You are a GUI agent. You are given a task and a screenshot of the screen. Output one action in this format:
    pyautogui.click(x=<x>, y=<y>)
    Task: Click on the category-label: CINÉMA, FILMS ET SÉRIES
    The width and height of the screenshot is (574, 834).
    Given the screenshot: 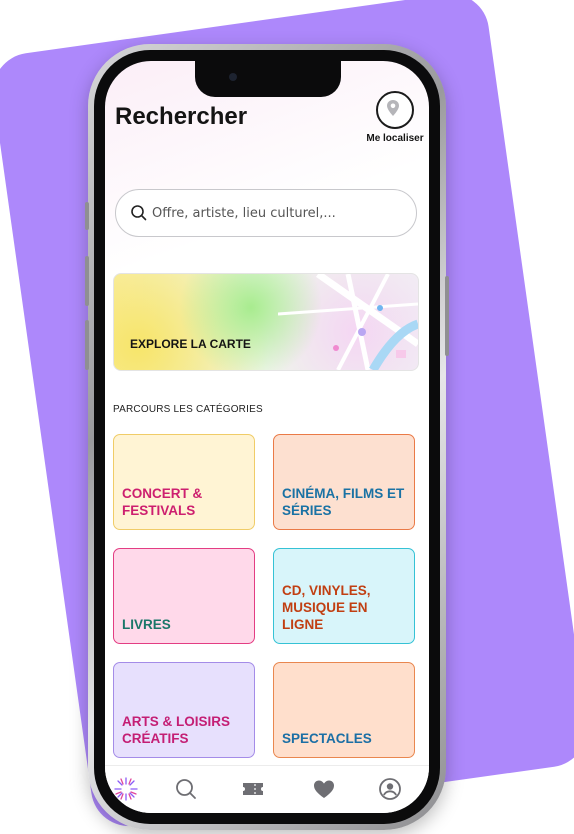 What is the action you would take?
    pyautogui.click(x=343, y=502)
    